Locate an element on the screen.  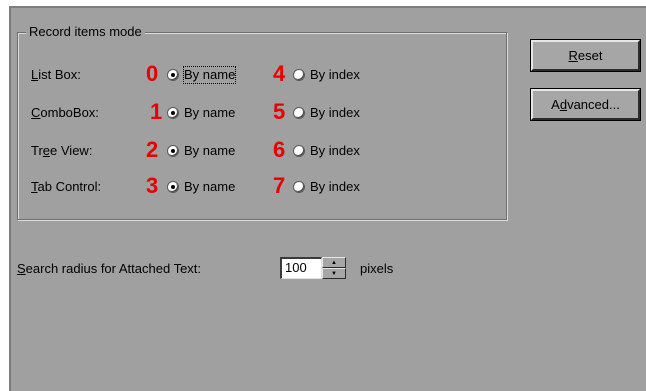
reset-button: Reset is located at coordinates (585, 55).